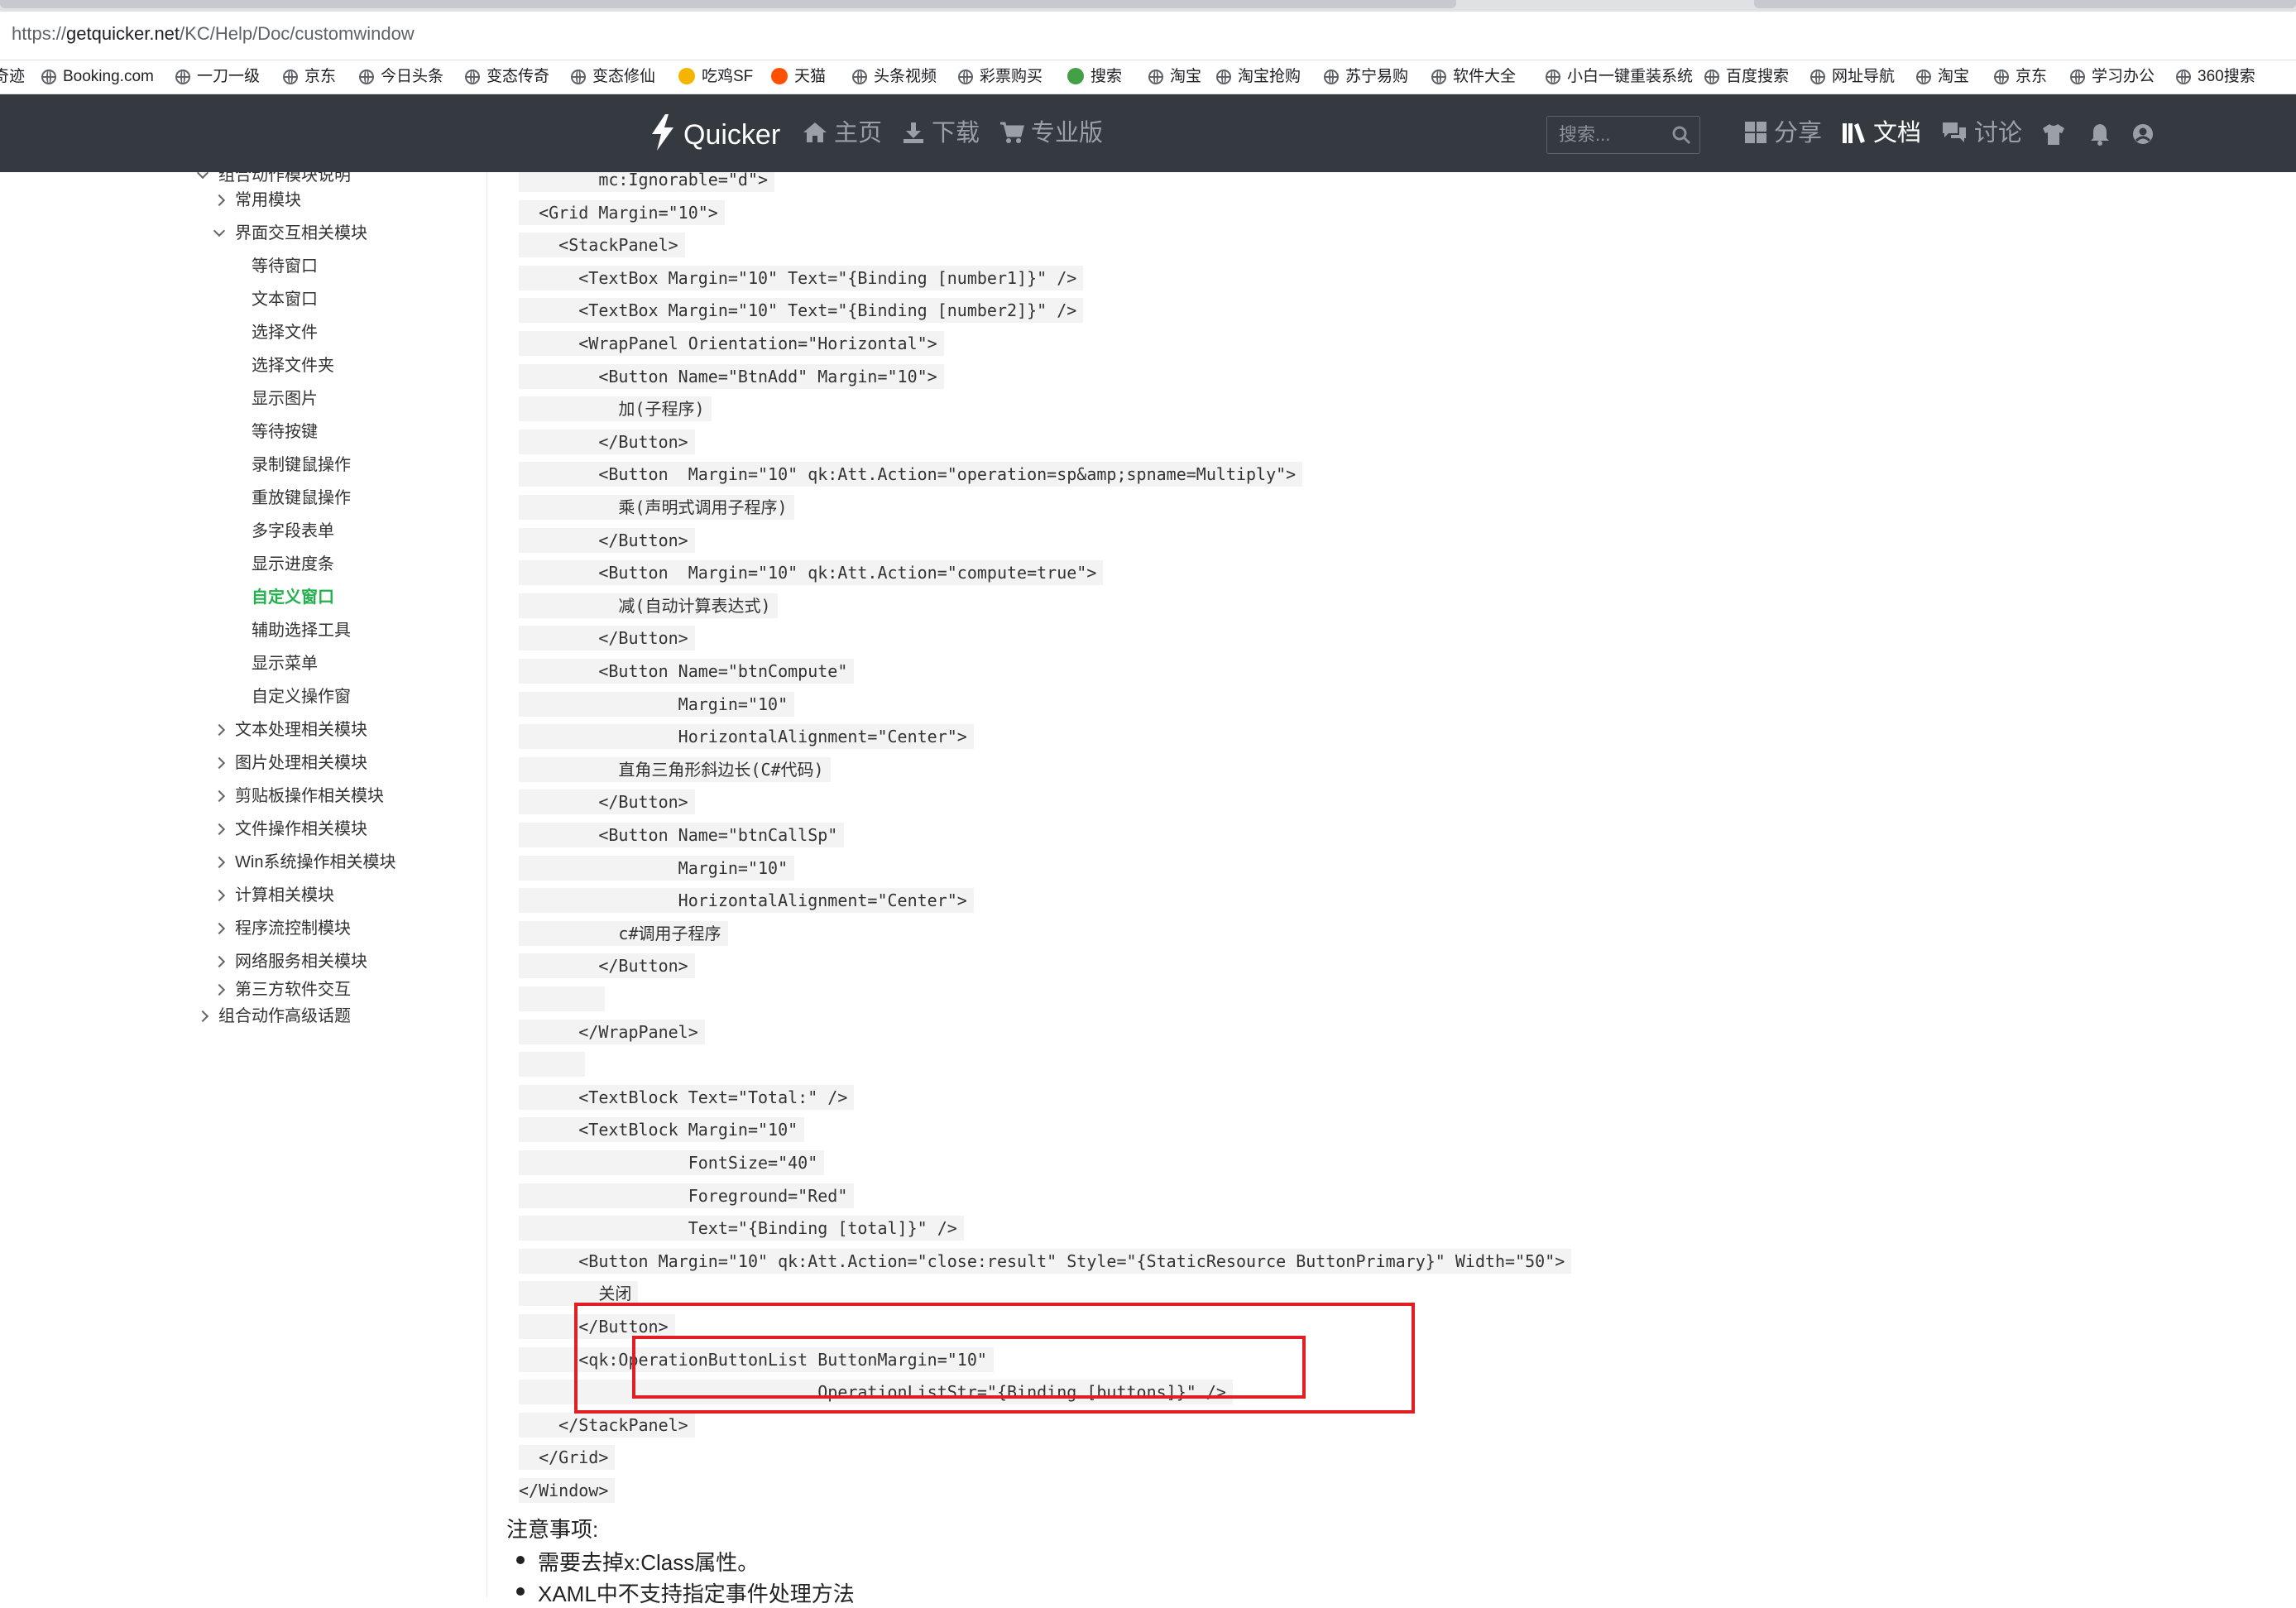 Image resolution: width=2296 pixels, height=1608 pixels. What do you see at coordinates (301, 498) in the screenshot?
I see `sidebar-item: 重放键鼠操作` at bounding box center [301, 498].